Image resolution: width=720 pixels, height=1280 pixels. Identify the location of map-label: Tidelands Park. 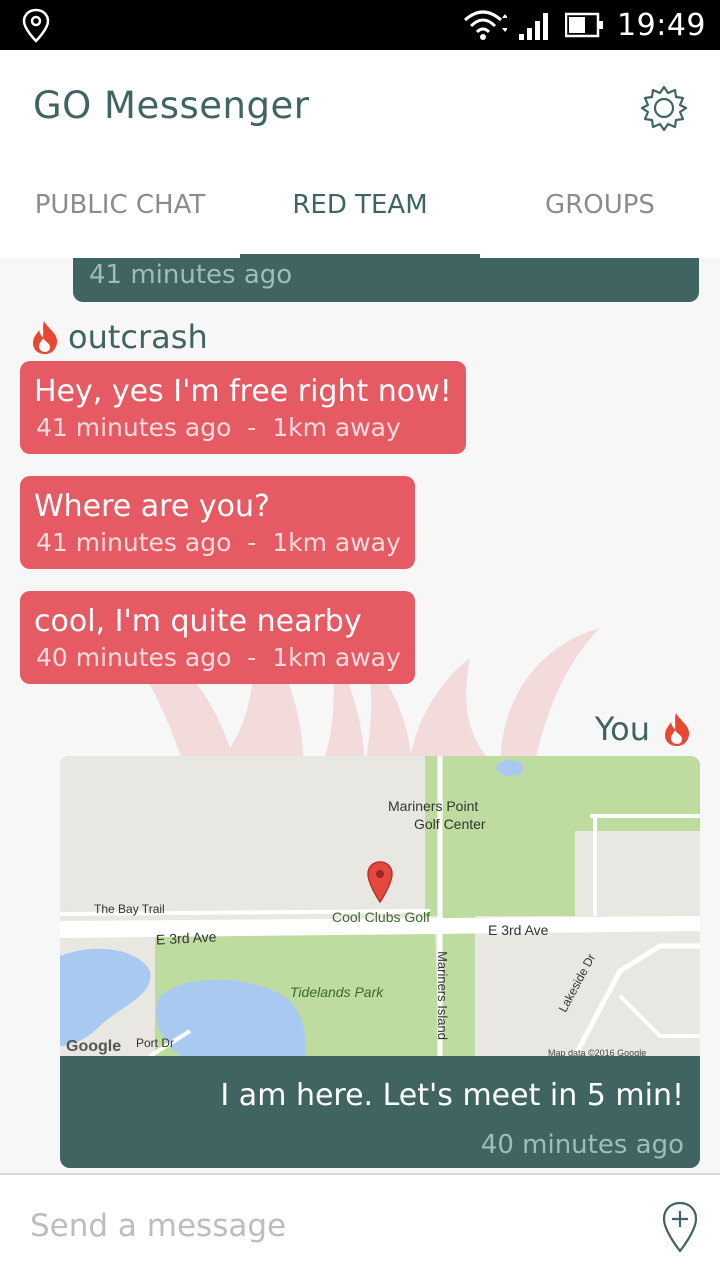
(337, 992).